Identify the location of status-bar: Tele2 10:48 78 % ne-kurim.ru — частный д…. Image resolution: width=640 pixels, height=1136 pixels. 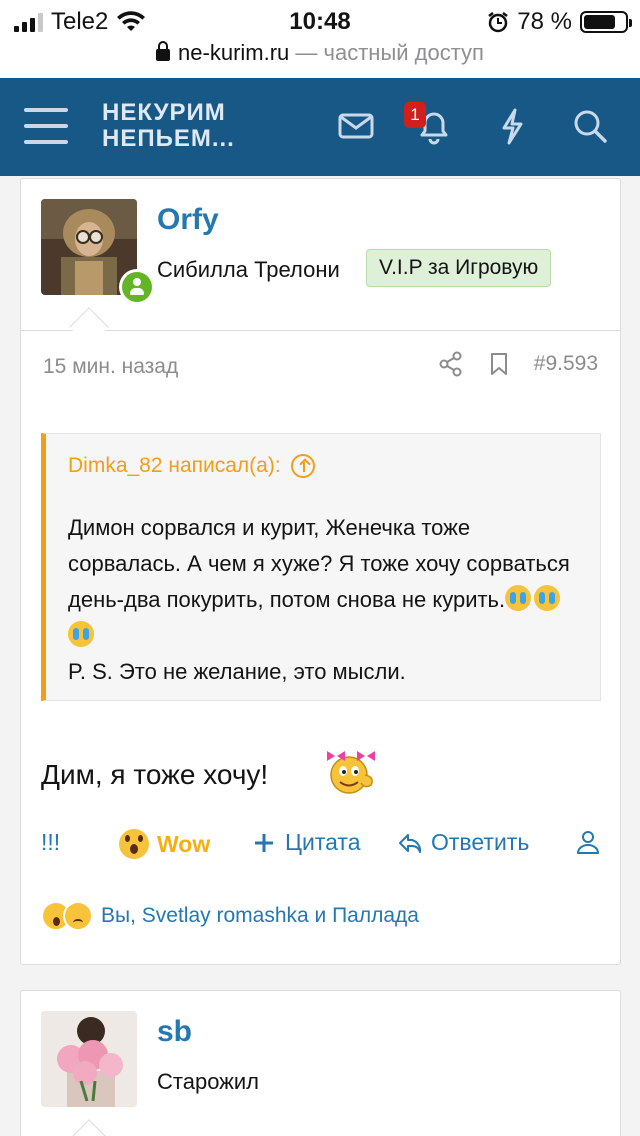
(320, 39).